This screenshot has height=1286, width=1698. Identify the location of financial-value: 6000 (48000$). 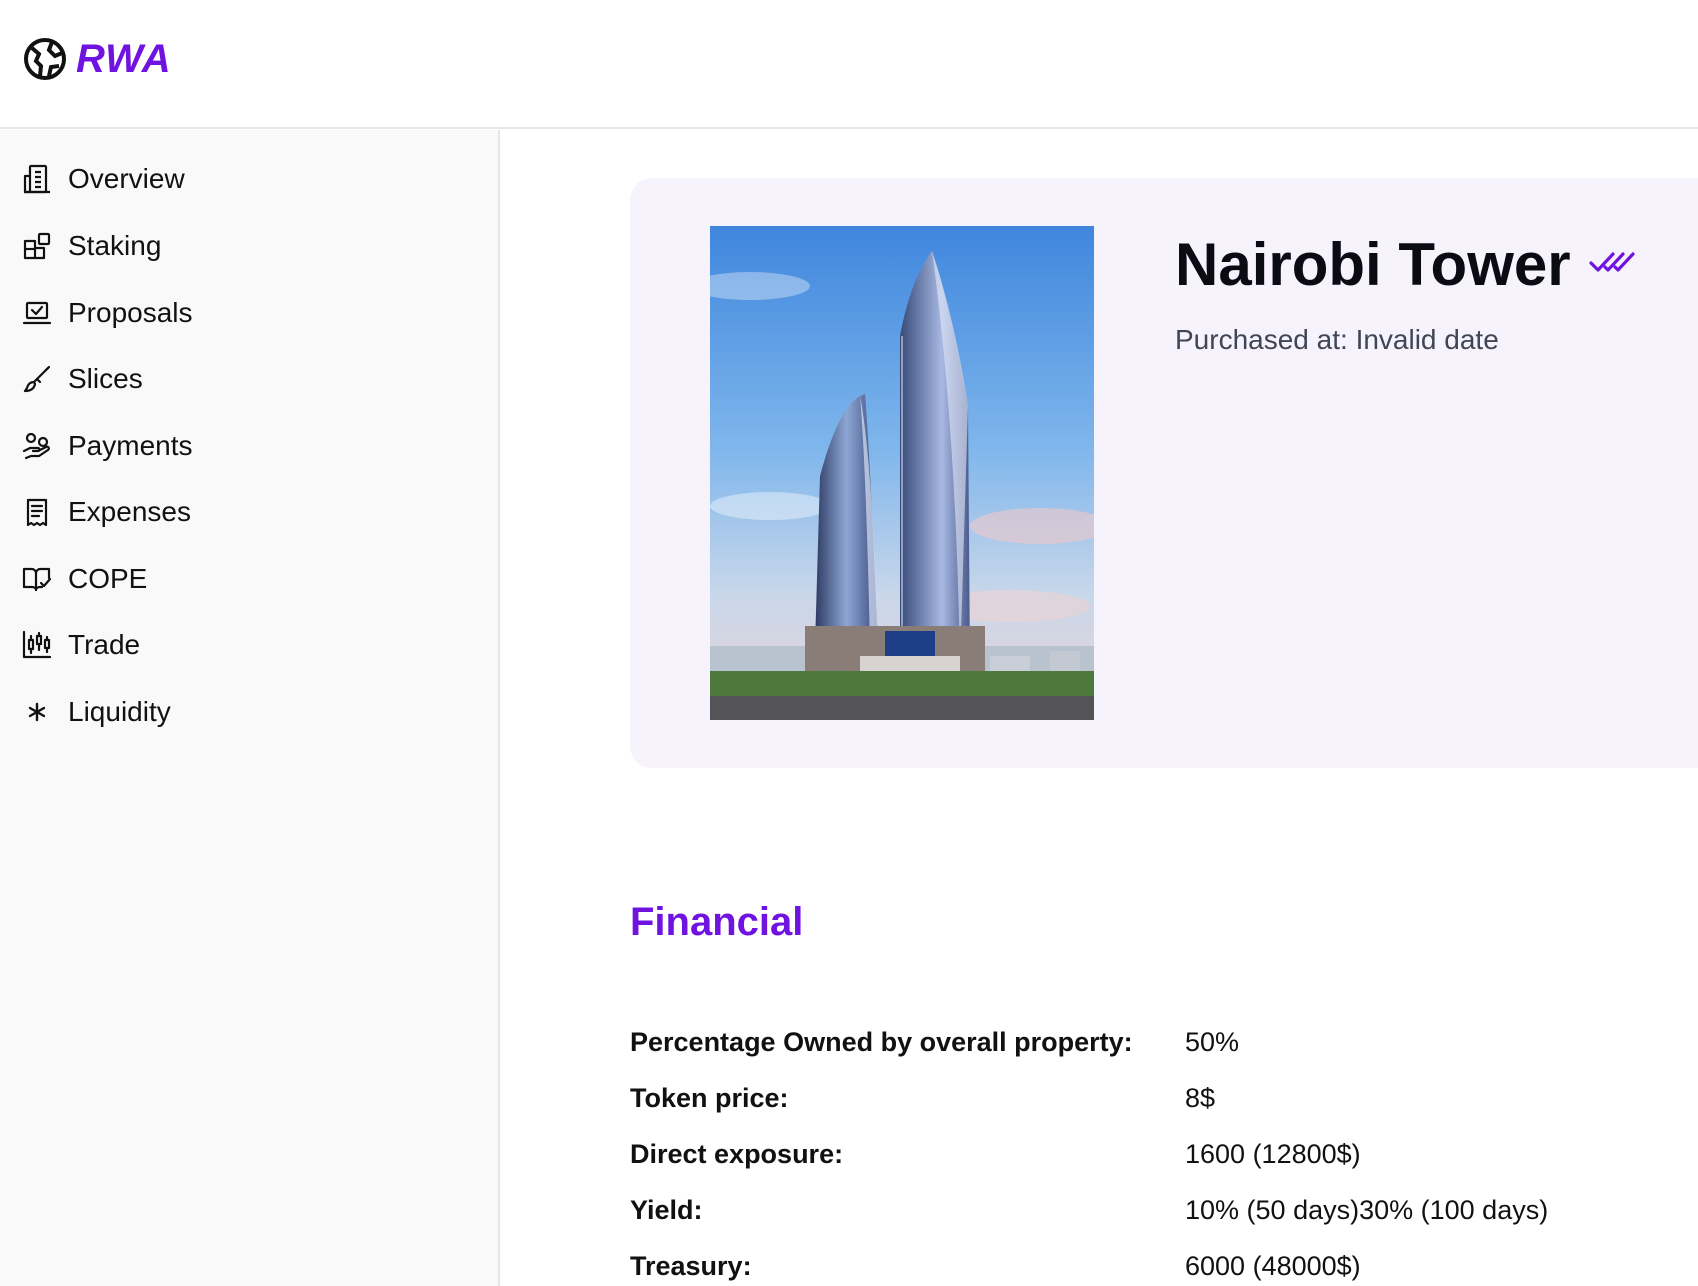
(1273, 1265).